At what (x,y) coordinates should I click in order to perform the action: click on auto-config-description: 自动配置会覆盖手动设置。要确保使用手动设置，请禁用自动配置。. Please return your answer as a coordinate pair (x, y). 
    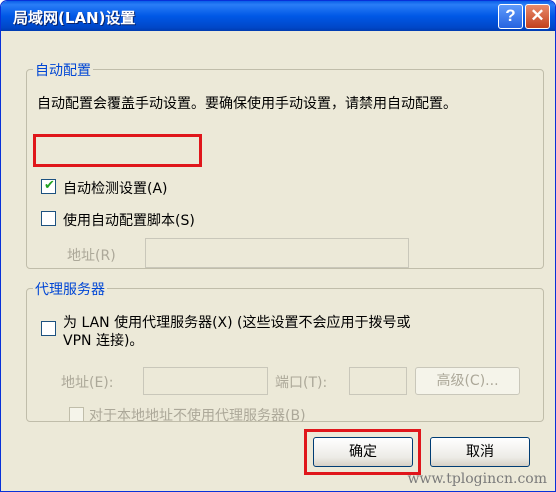
    Looking at the image, I should click on (247, 104).